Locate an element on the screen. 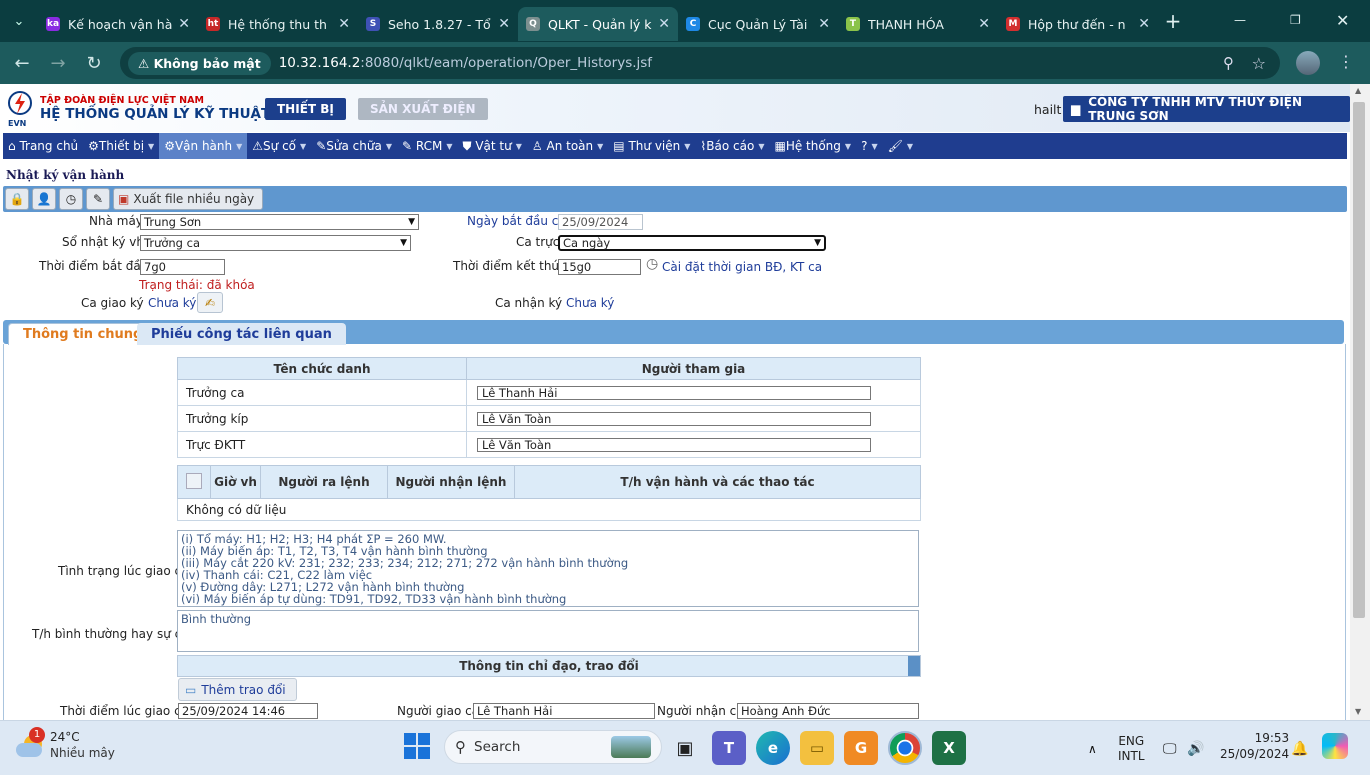 This screenshot has height=776, width=1370. browser-tab: T THANH HÓA ✕ is located at coordinates (918, 24).